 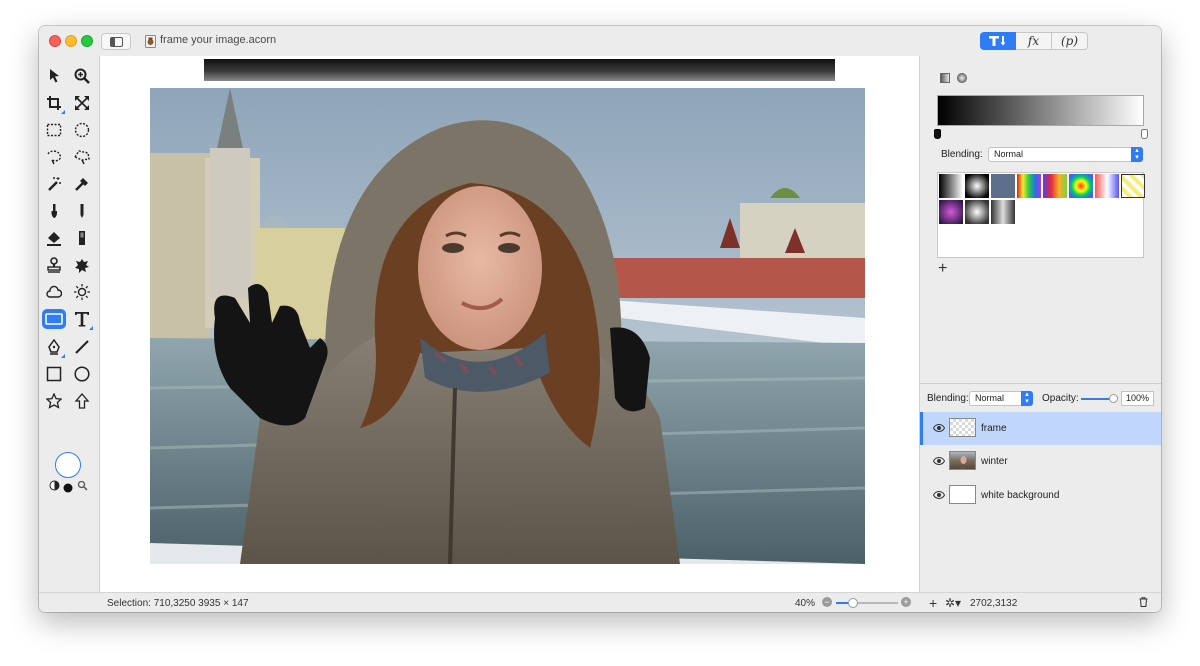 I want to click on minimize-window-button, so click(x=71, y=41).